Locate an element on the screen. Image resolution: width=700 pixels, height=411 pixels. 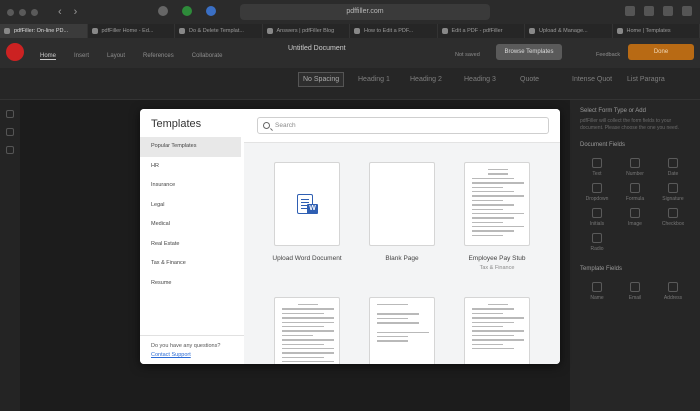
field-text: Text is located at coordinates (597, 167).